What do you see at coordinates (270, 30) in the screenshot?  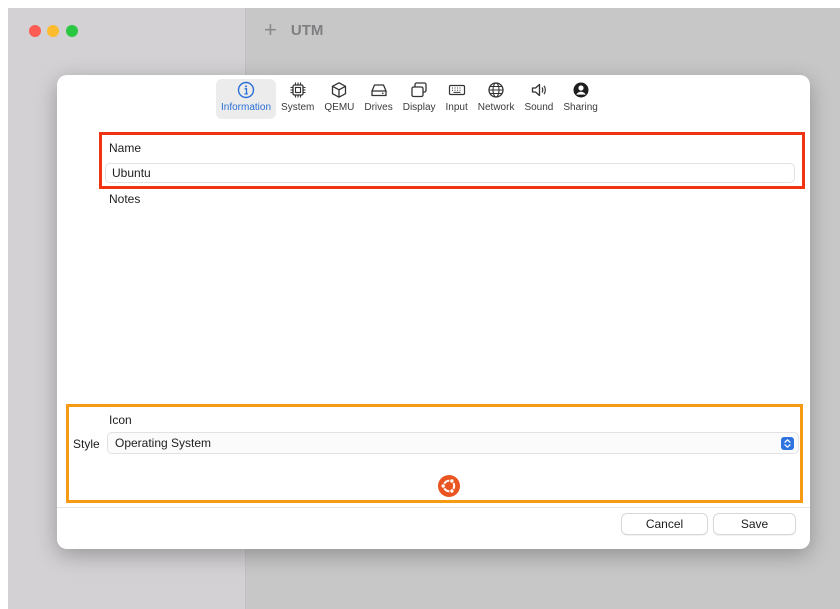 I see `add-vm-button: +` at bounding box center [270, 30].